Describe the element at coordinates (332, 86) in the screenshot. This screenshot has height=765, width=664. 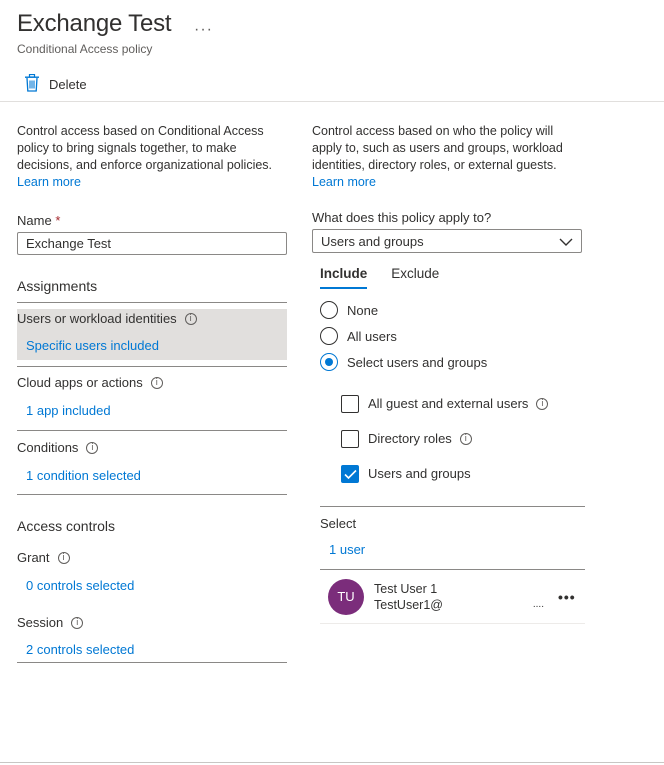
I see `command-bar: Delete` at that location.